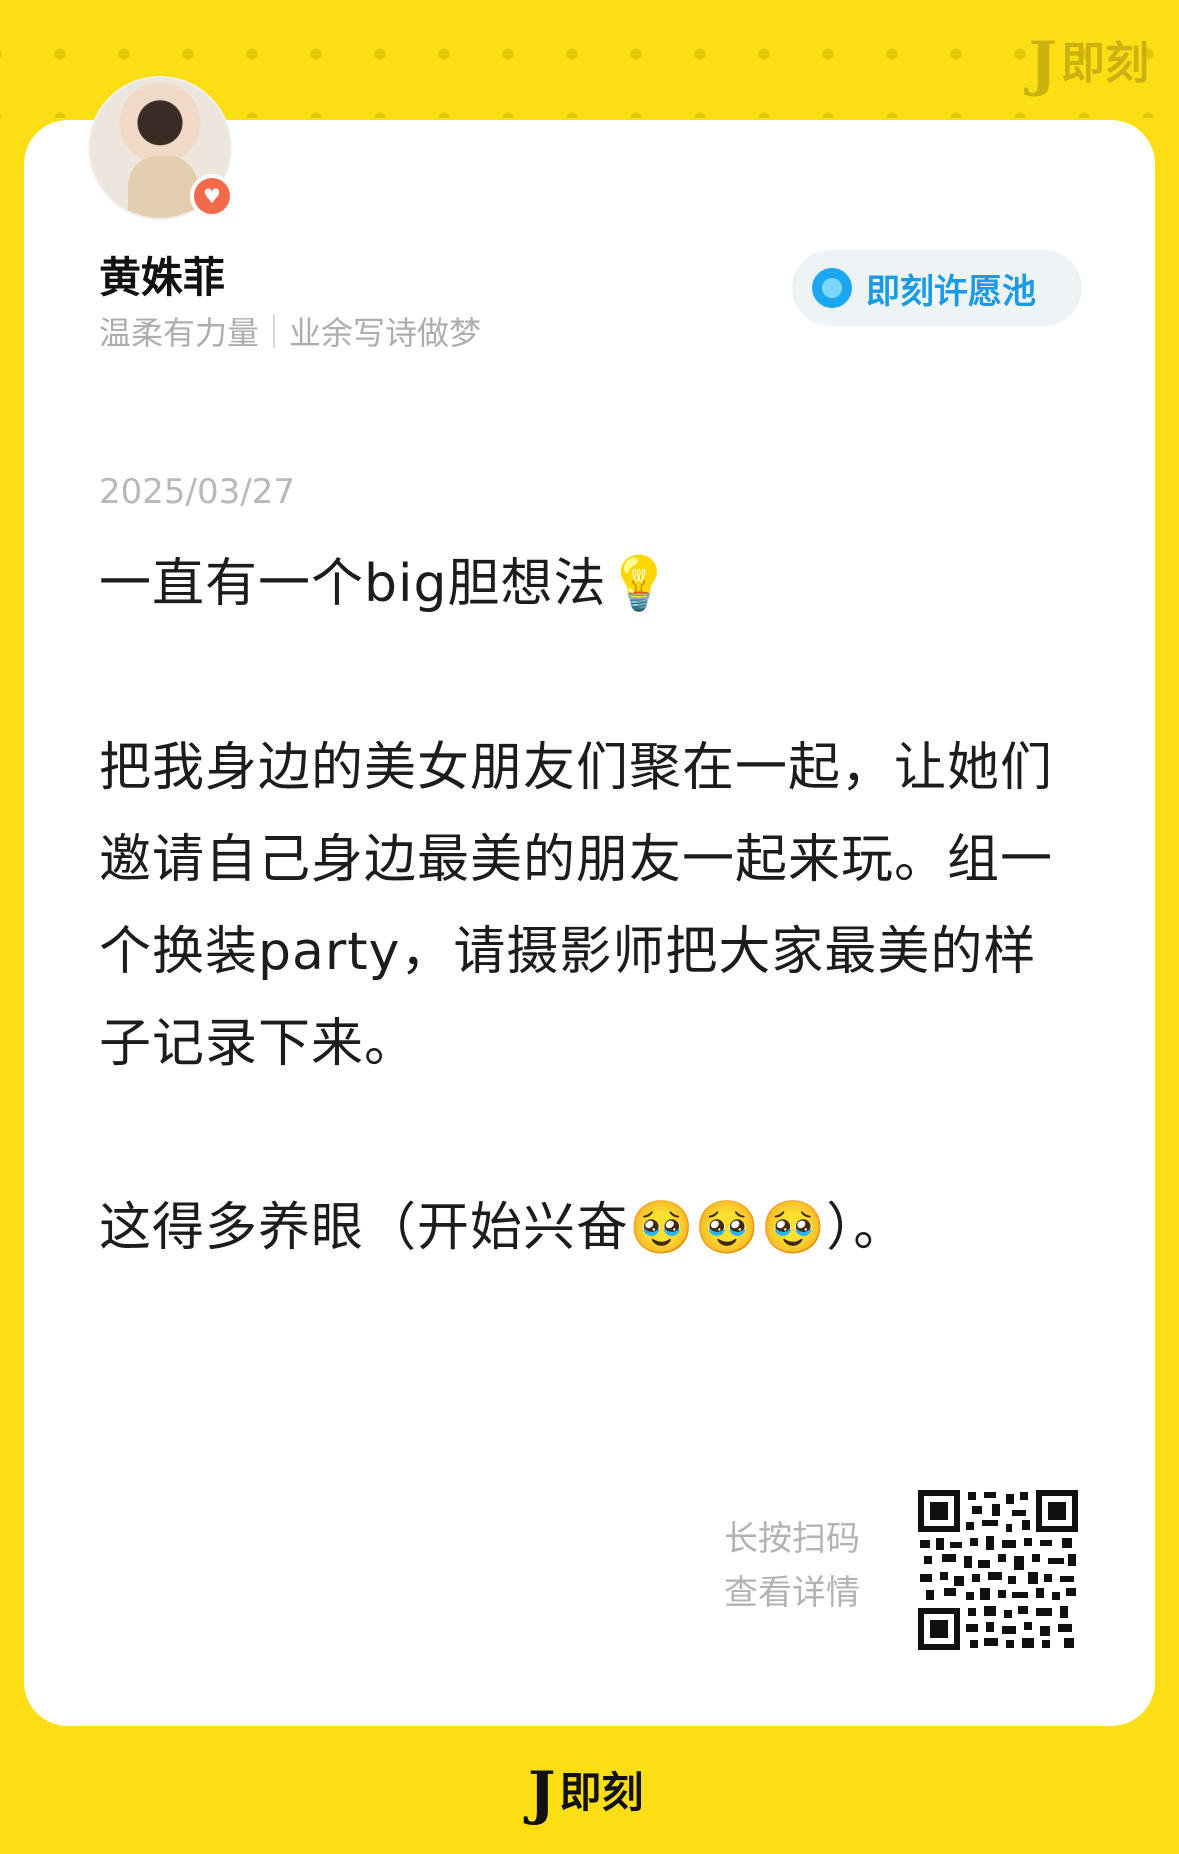 Image resolution: width=1179 pixels, height=1854 pixels. Describe the element at coordinates (792, 1566) in the screenshot. I see `scan-hint: 长按扫码 查看详情` at that location.